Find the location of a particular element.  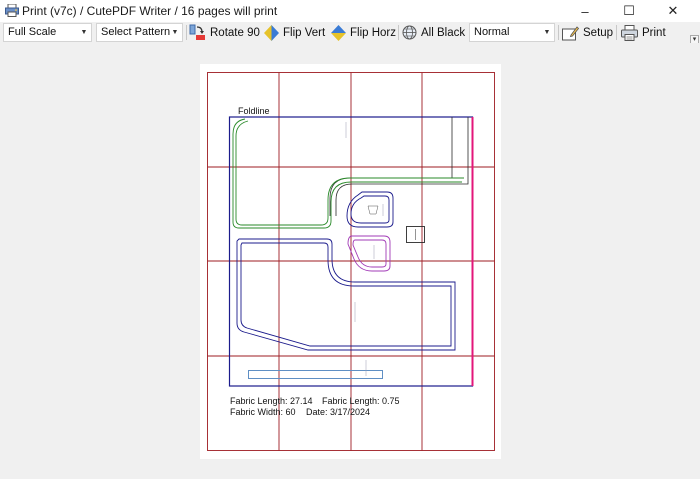

flip-horizontal-icon is located at coordinates (338, 32).